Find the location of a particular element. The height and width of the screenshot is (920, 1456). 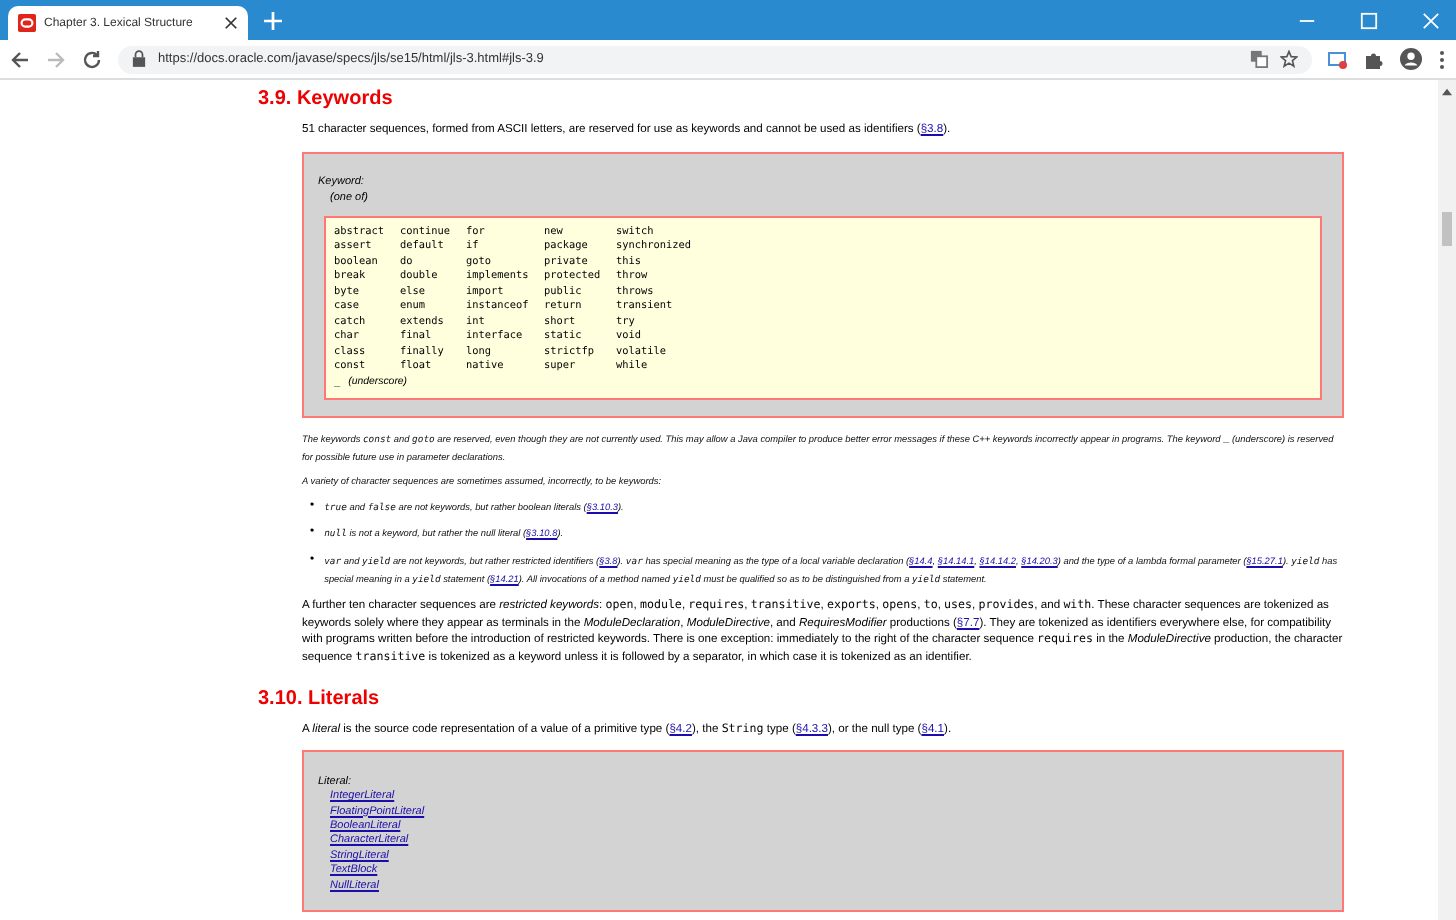

translate-icon is located at coordinates (1259, 59).